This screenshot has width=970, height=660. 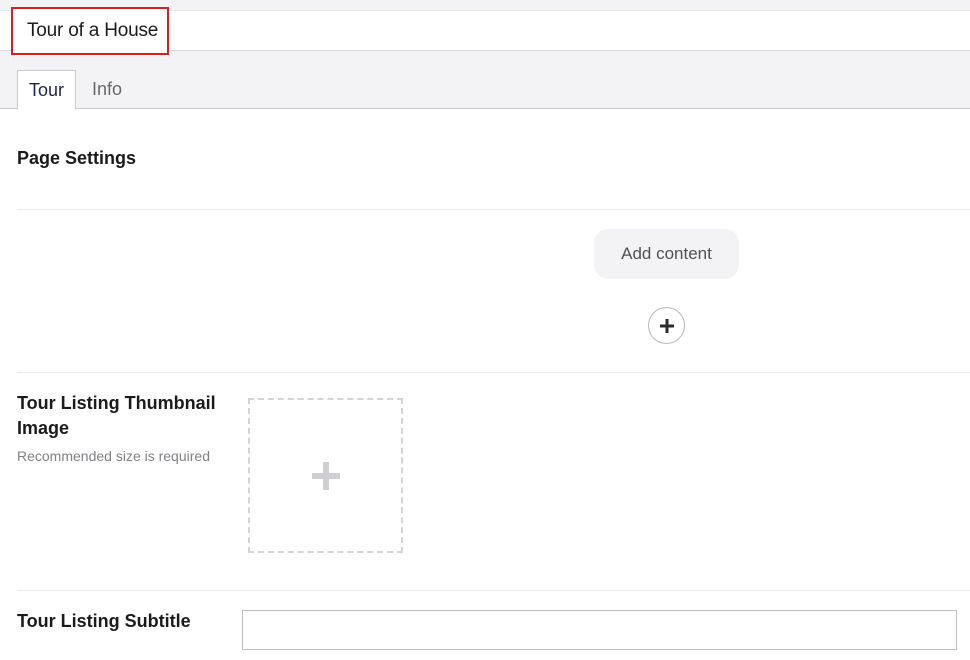 I want to click on thumbnail-upload-area, so click(x=325, y=475).